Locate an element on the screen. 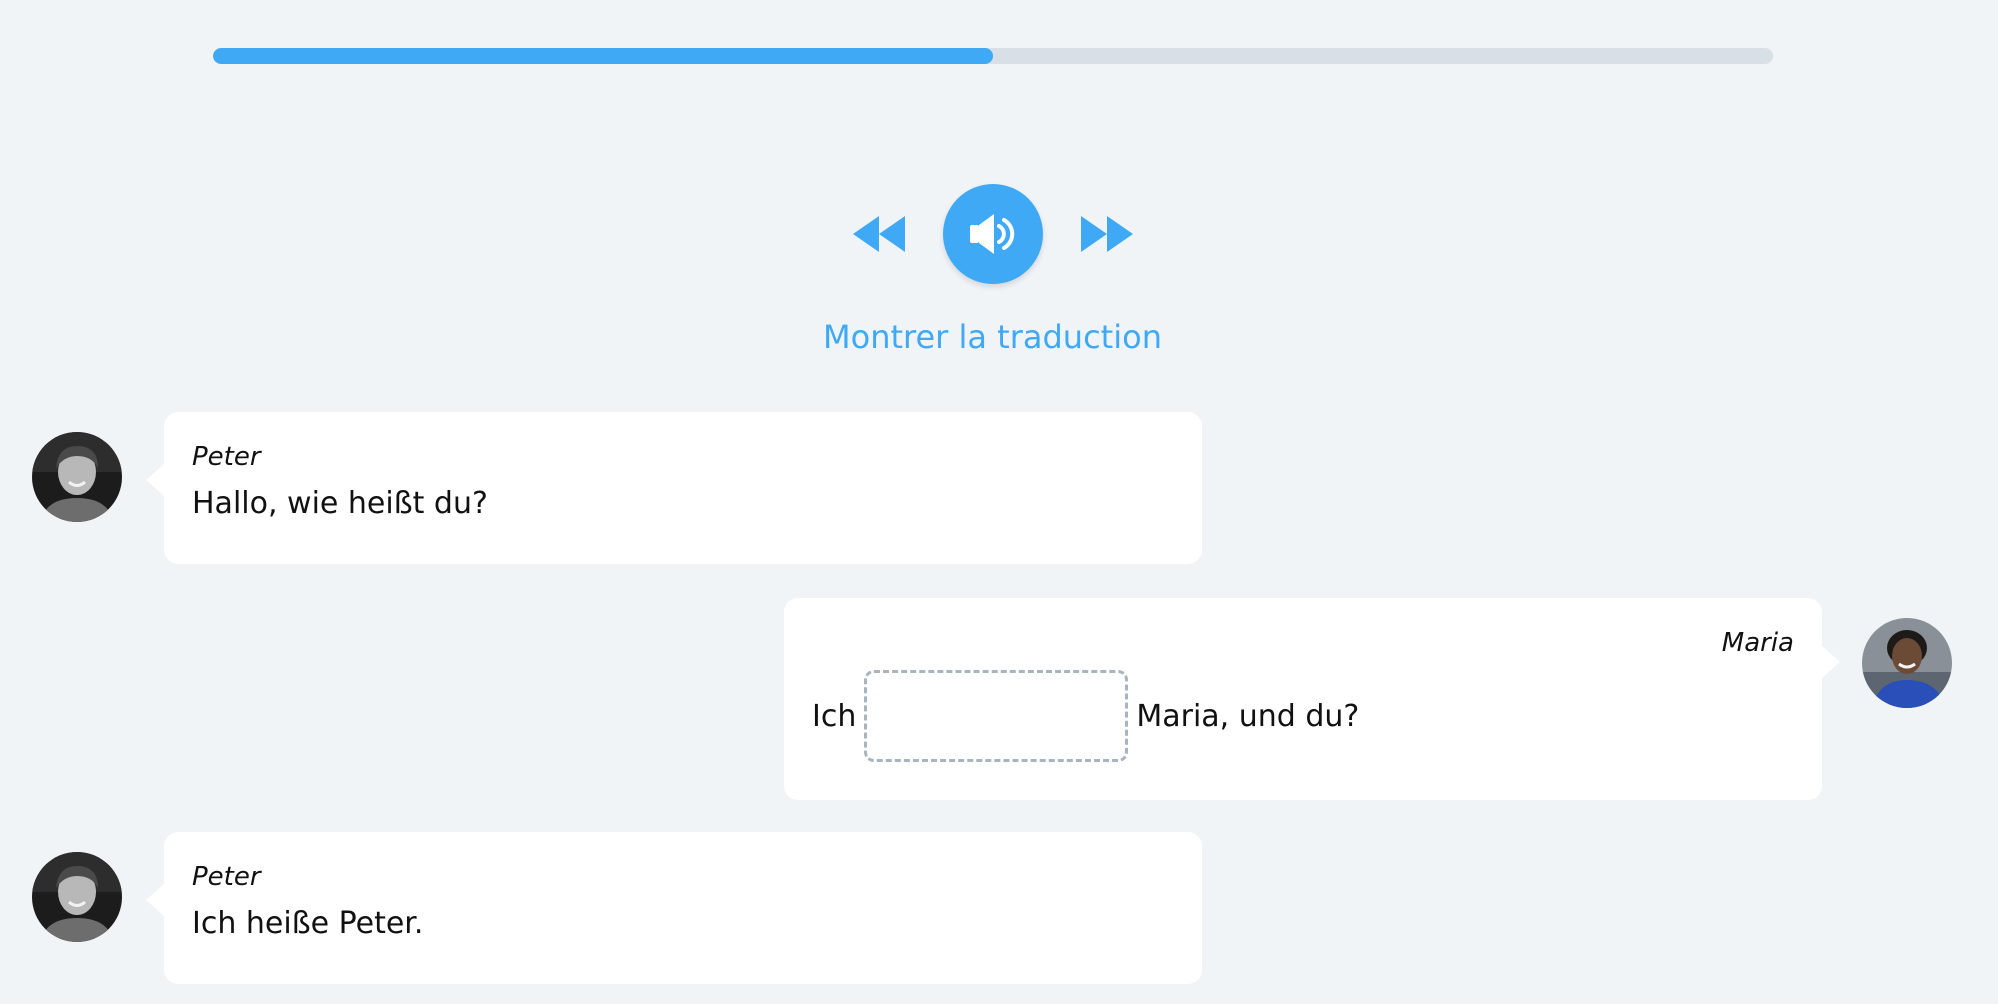 The width and height of the screenshot is (1998, 1004). fast-forward-icon is located at coordinates (1106, 234).